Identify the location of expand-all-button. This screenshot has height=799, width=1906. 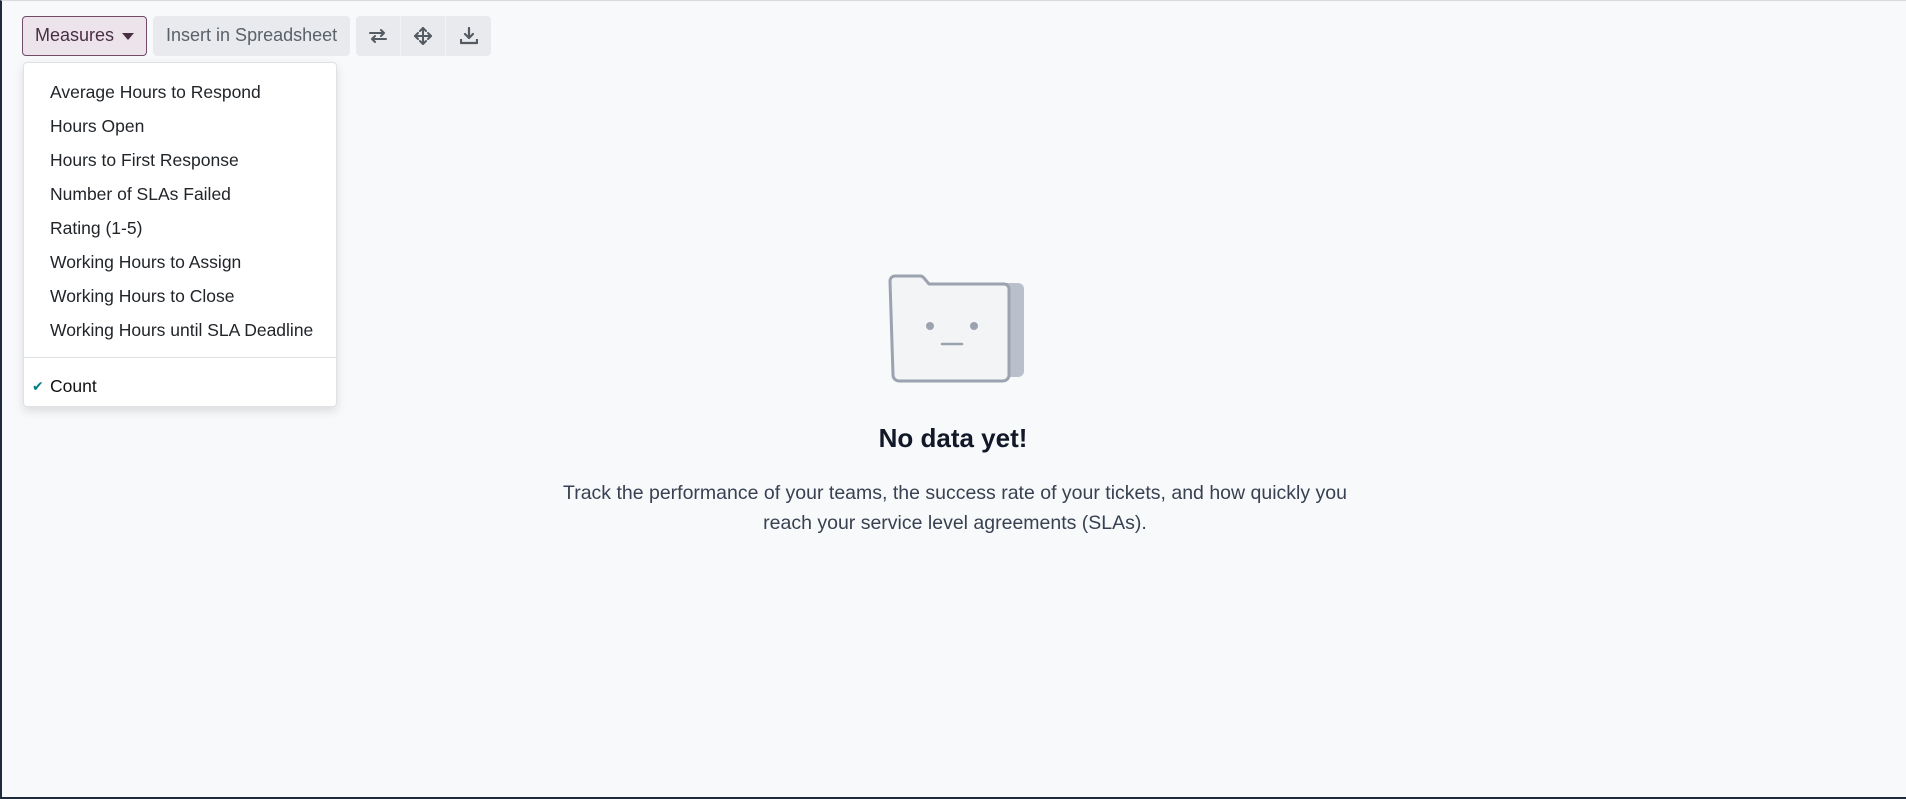
(424, 35).